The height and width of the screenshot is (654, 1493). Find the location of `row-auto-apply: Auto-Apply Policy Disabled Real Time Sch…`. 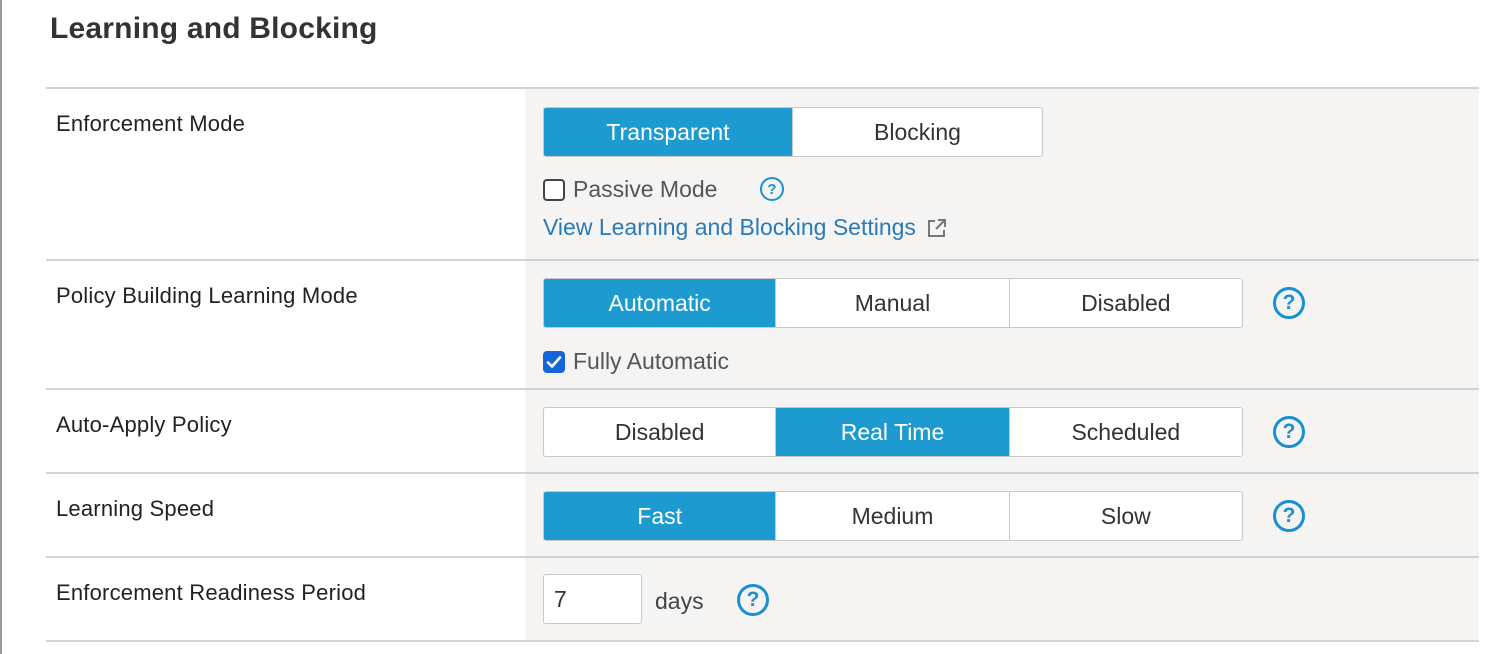

row-auto-apply: Auto-Apply Policy Disabled Real Time Sch… is located at coordinates (762, 432).